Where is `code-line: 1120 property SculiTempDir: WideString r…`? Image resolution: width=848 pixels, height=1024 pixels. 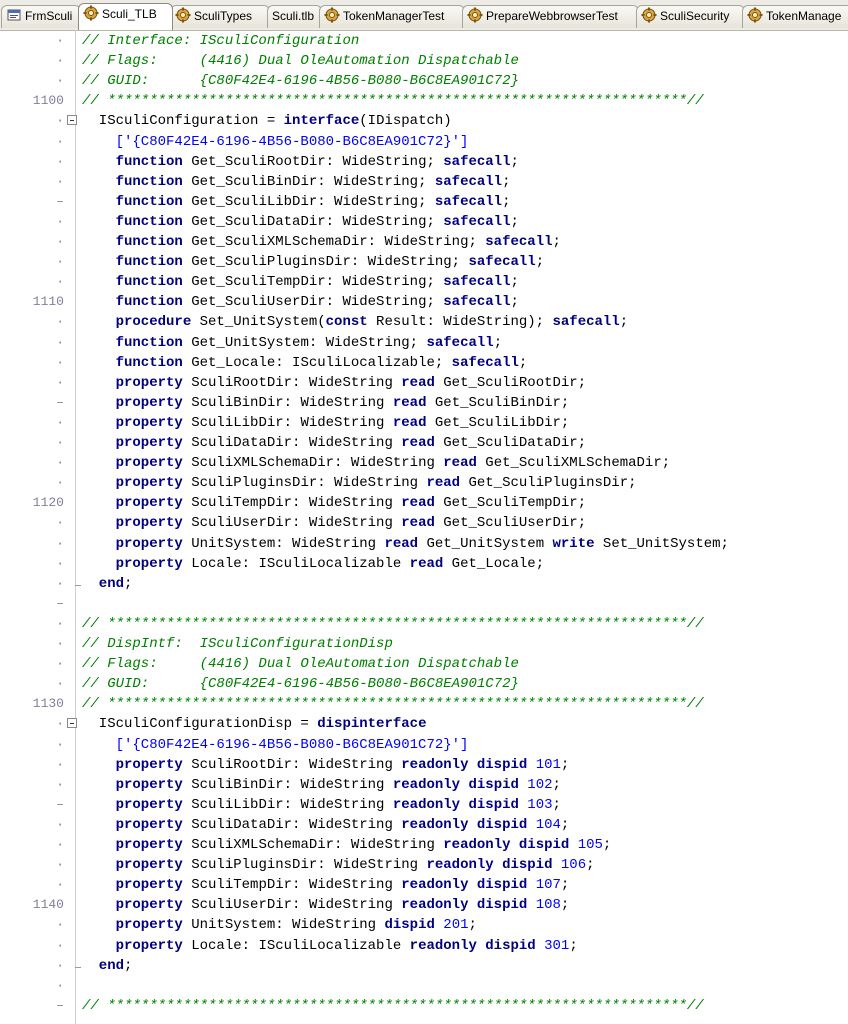 code-line: 1120 property SculiTempDir: WideString r… is located at coordinates (424, 503).